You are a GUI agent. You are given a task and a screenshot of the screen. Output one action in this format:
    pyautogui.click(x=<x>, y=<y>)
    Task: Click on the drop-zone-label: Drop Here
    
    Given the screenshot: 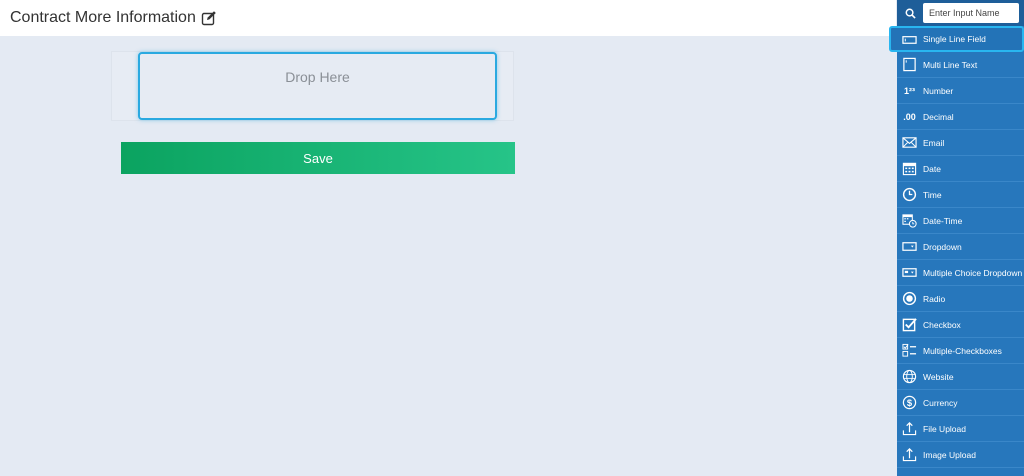 What is the action you would take?
    pyautogui.click(x=317, y=77)
    